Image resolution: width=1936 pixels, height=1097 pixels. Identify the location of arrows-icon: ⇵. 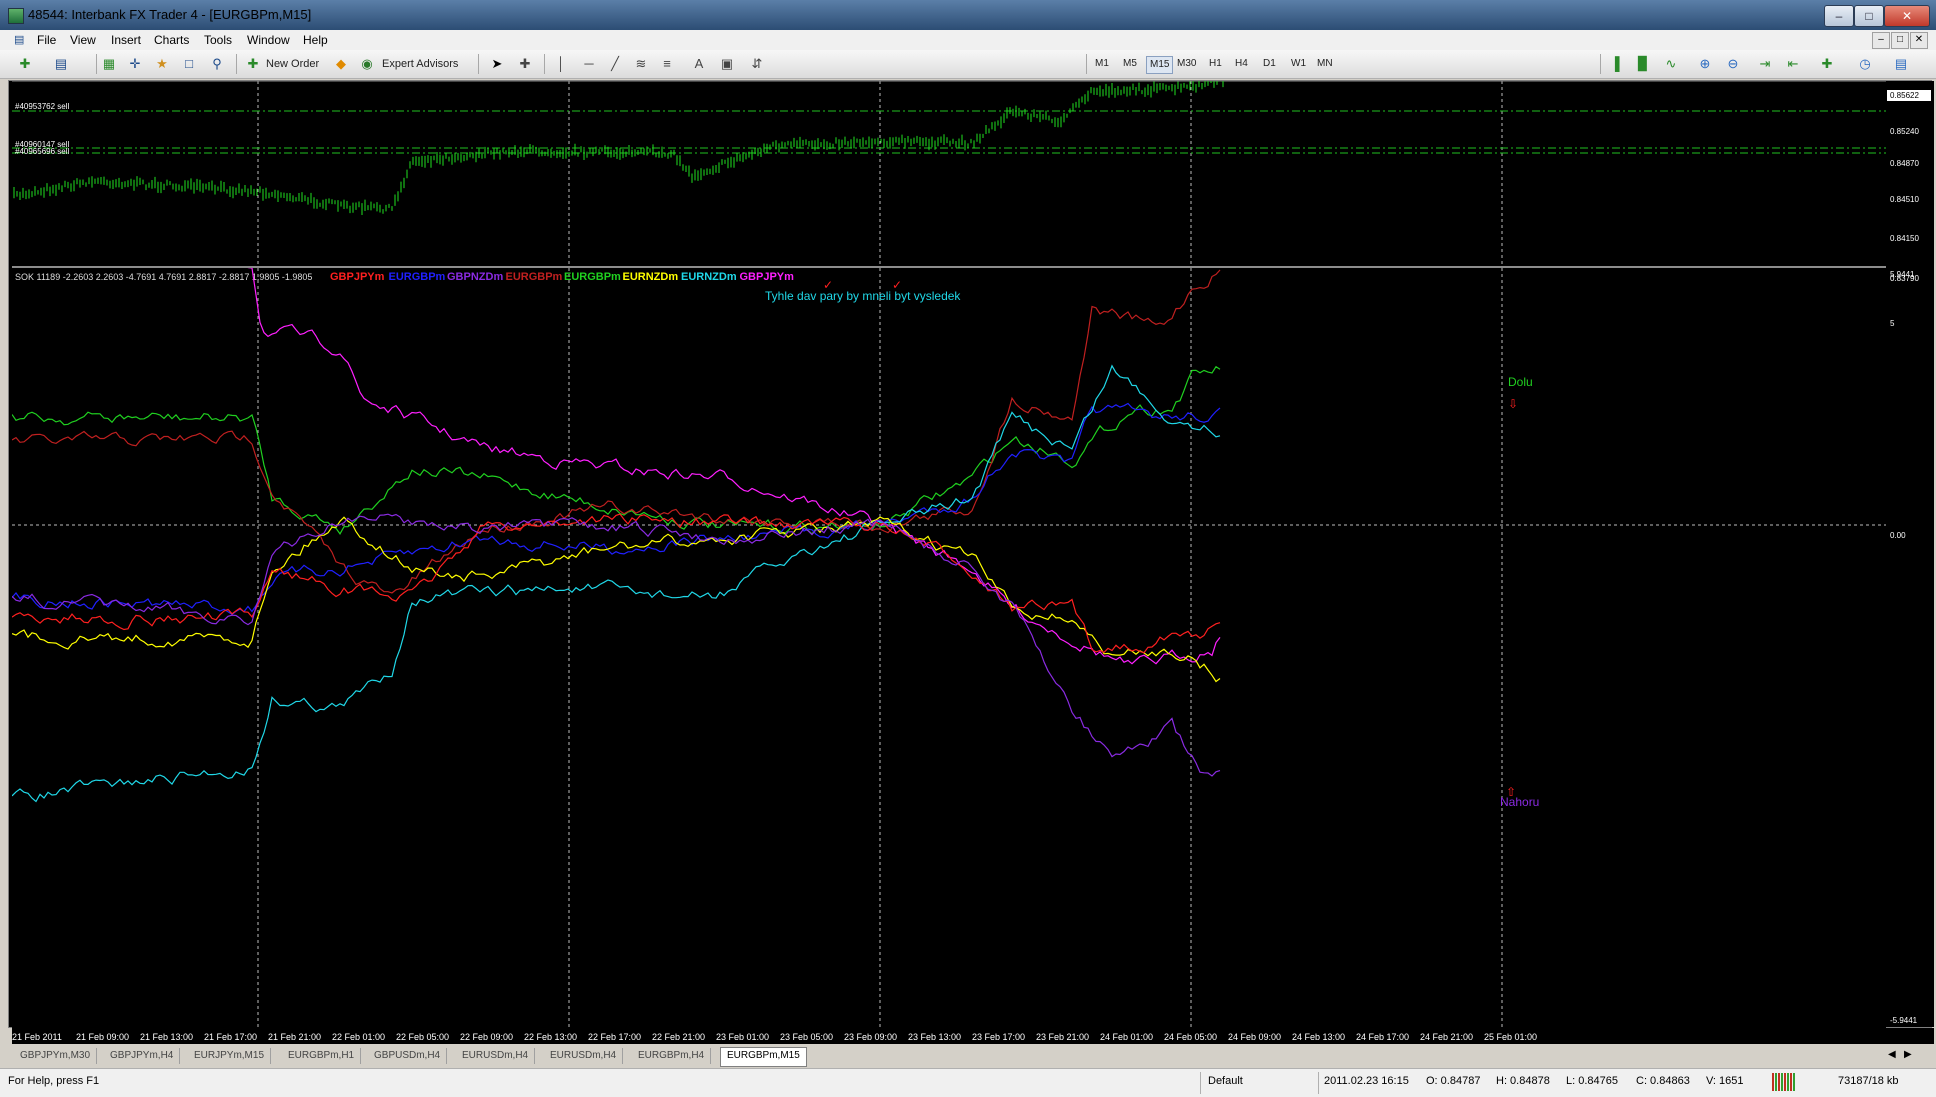
(757, 64).